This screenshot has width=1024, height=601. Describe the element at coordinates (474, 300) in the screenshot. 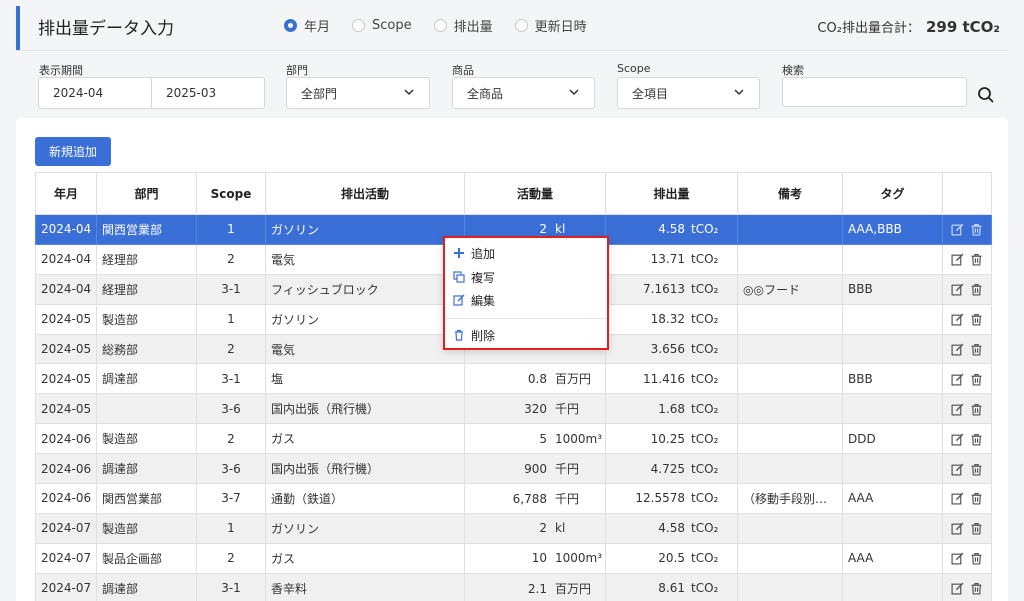

I see `context-menu-edit: 編集` at that location.